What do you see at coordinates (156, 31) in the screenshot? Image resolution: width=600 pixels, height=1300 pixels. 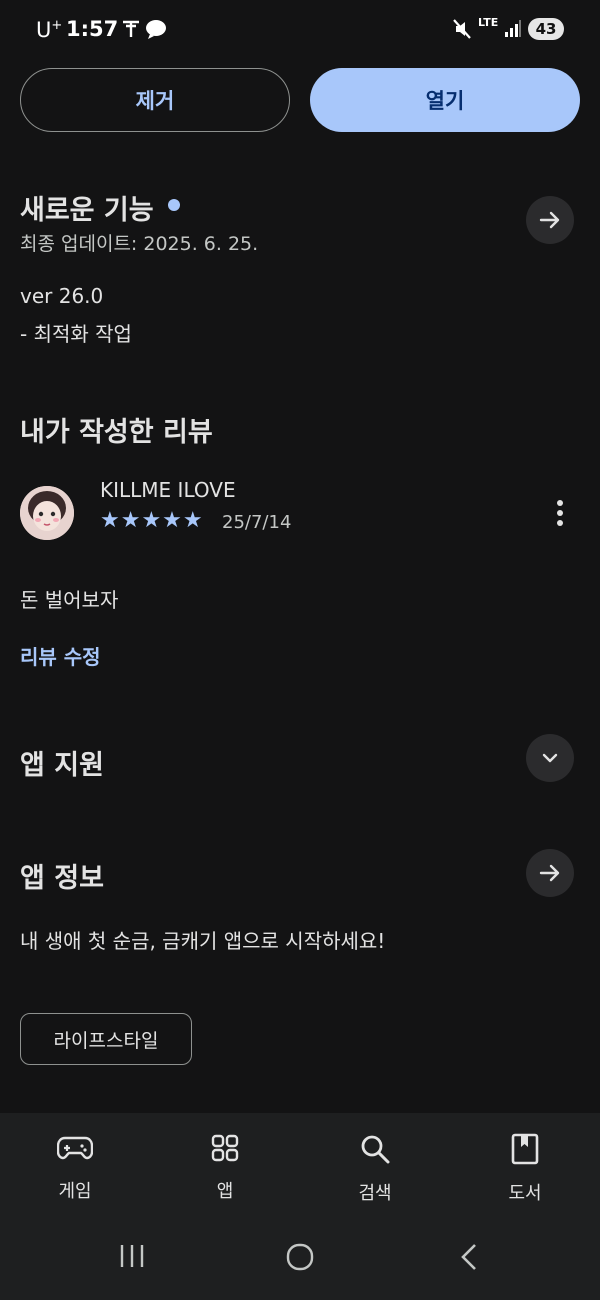 I see `chat-bubble-icon` at bounding box center [156, 31].